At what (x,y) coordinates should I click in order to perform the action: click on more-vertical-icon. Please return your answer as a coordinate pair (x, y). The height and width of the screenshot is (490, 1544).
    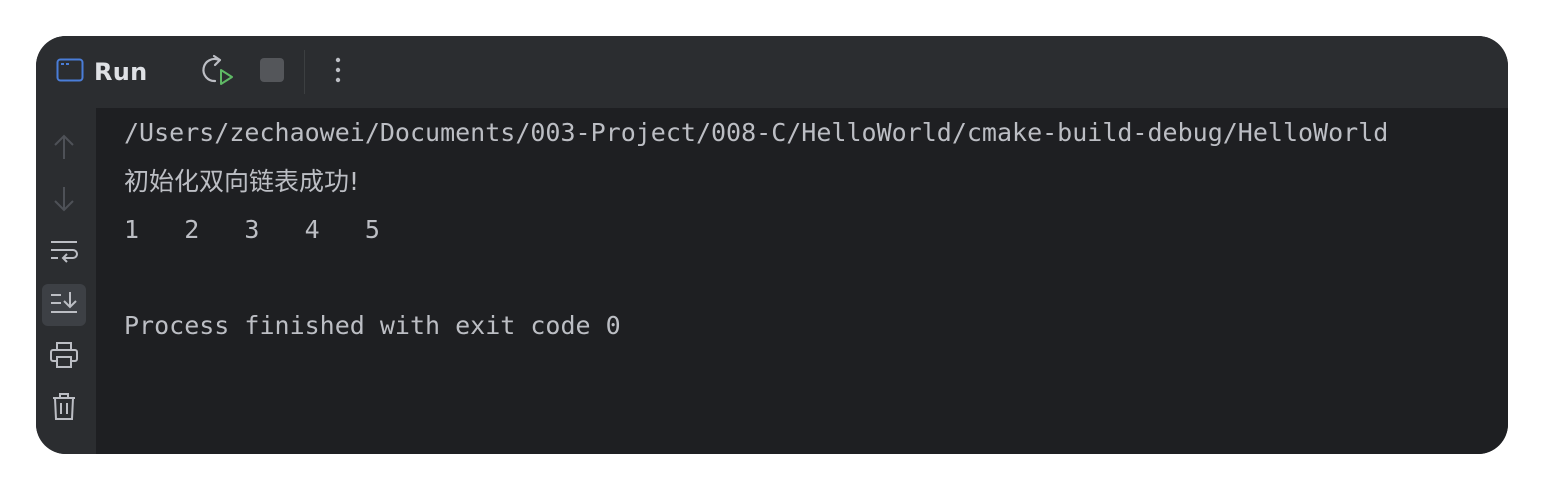
    Looking at the image, I should click on (338, 72).